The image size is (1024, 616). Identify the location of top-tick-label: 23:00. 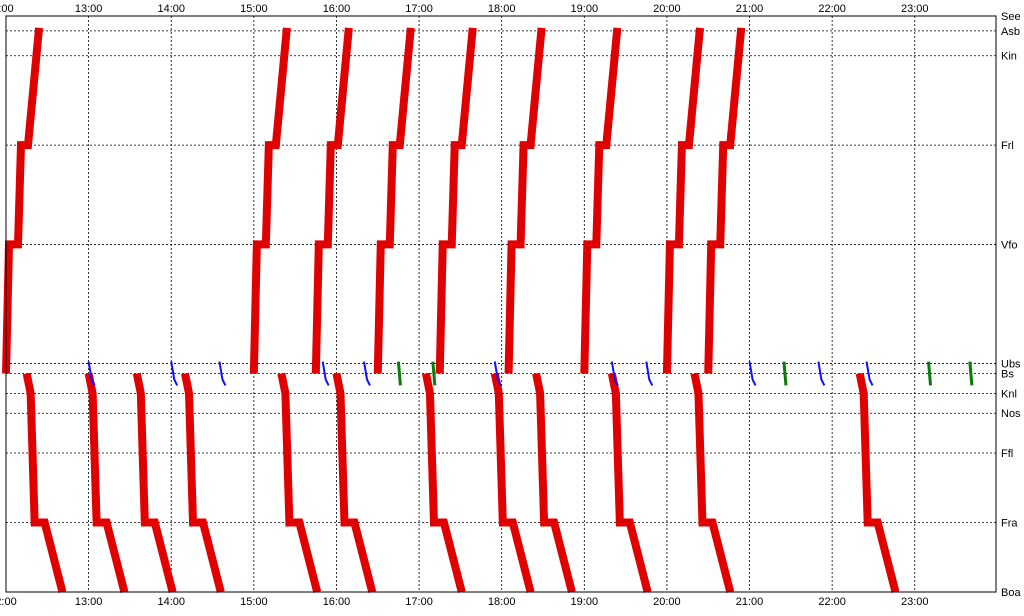
(915, 9).